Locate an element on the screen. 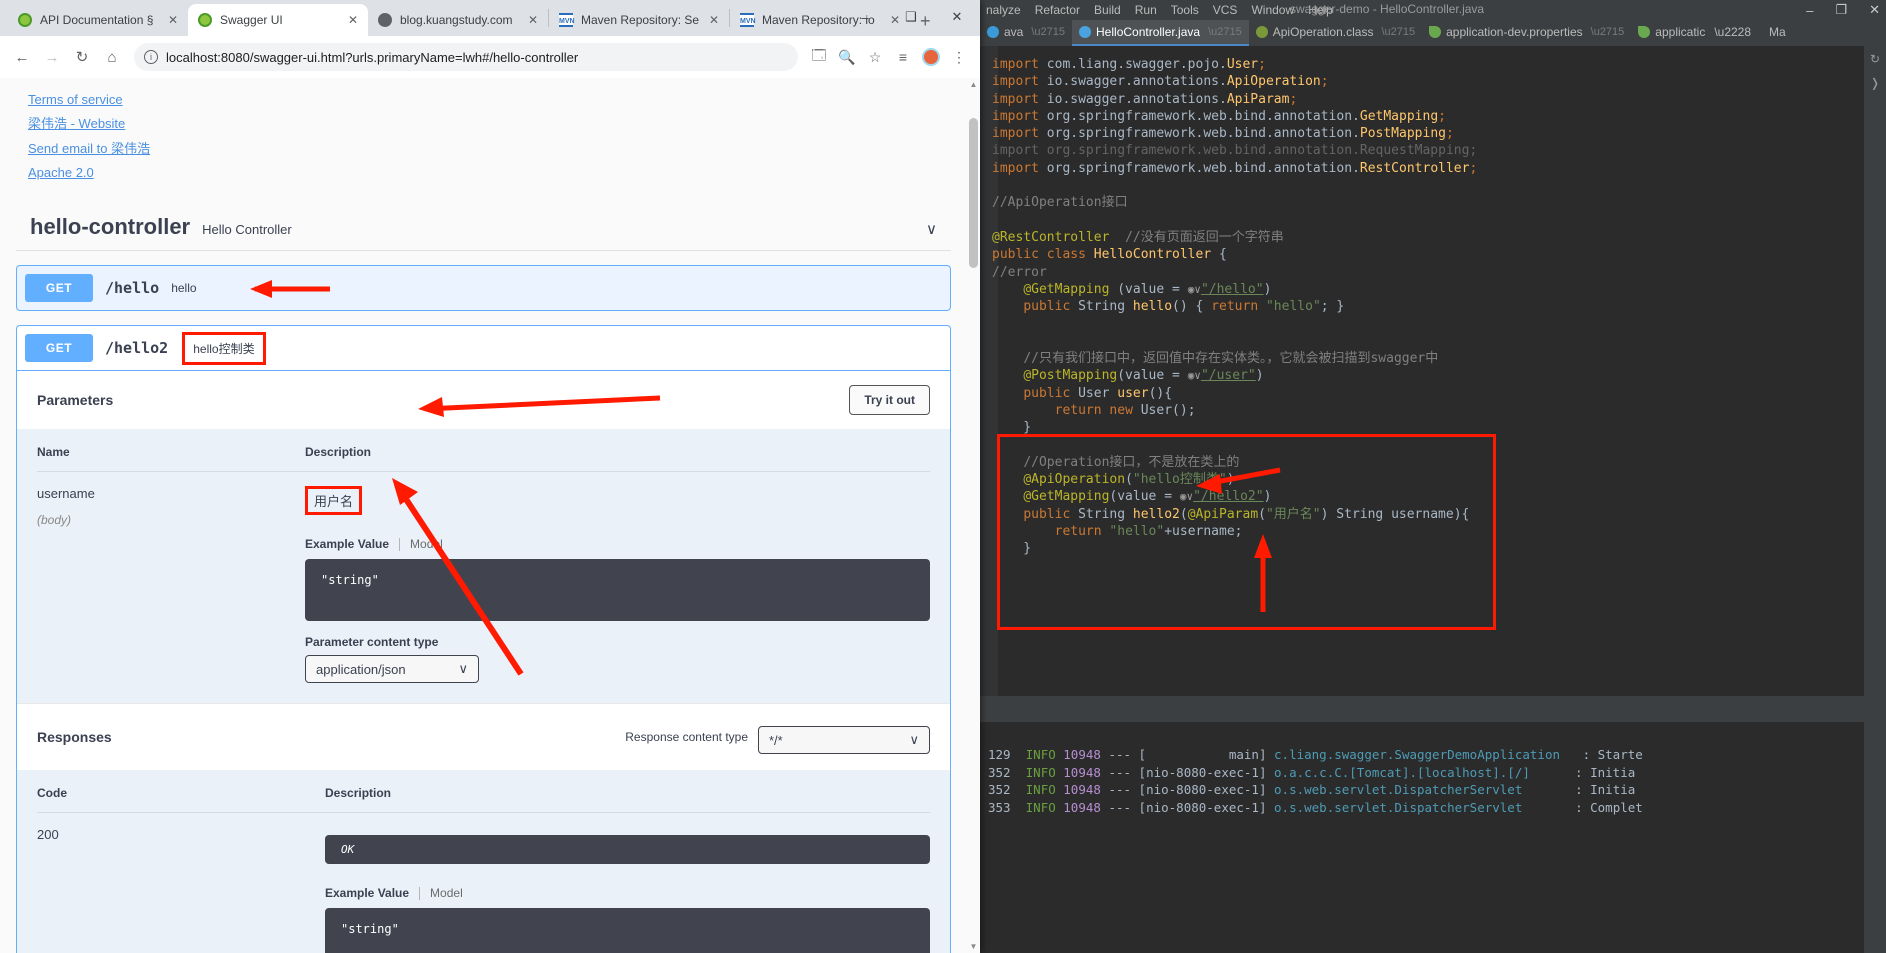 The height and width of the screenshot is (953, 1886). ide-tab-hellocontroller: HelloController.java \u2715 is located at coordinates (1160, 33).